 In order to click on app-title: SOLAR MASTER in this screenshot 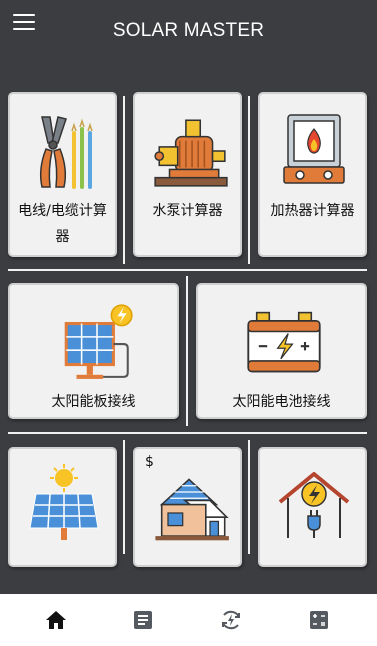, I will do `click(188, 30)`.